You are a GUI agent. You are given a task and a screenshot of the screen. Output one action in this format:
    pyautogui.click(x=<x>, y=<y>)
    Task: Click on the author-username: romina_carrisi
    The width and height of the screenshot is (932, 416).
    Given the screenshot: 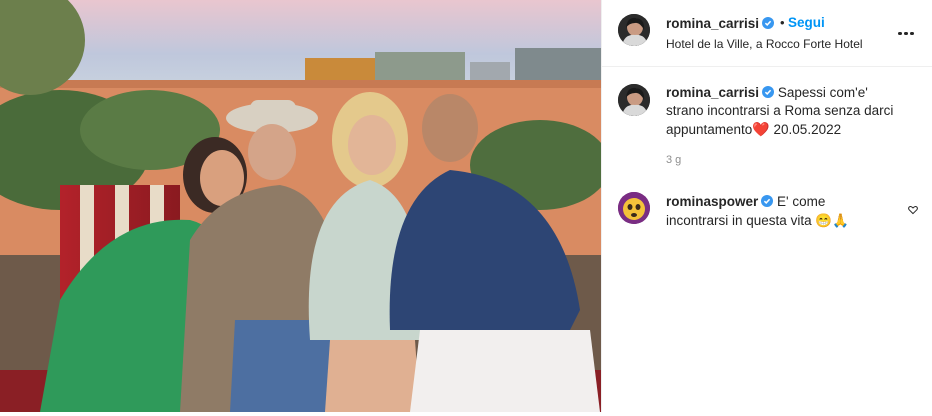 What is the action you would take?
    pyautogui.click(x=720, y=23)
    